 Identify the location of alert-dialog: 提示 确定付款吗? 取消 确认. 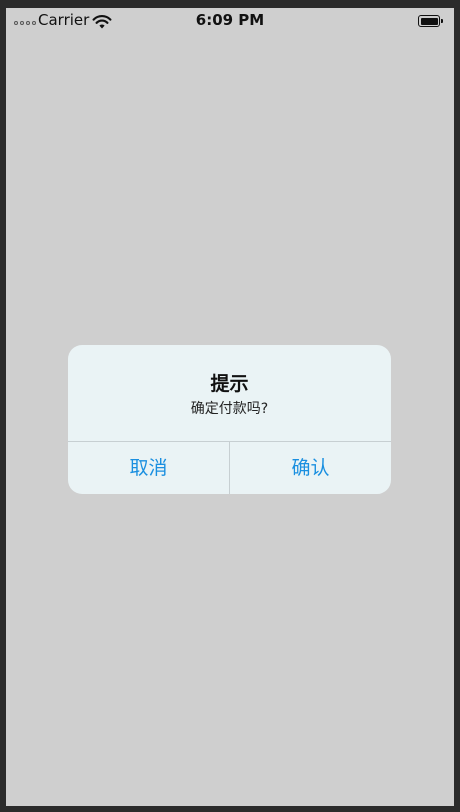
(229, 419).